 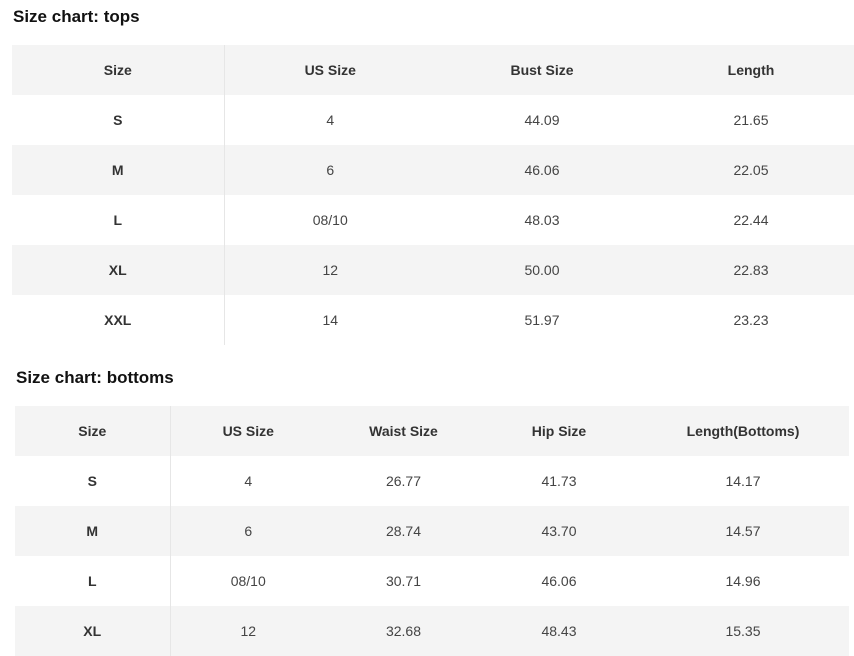 What do you see at coordinates (542, 220) in the screenshot?
I see `bust-size-cell: 48.03` at bounding box center [542, 220].